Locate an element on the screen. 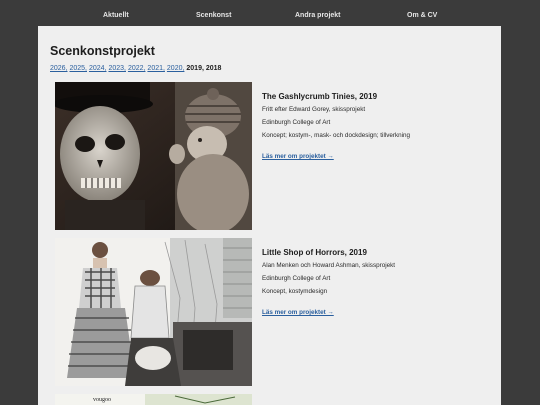 The height and width of the screenshot is (405, 540). page-title: Scenkonstprojekt is located at coordinates (102, 51).